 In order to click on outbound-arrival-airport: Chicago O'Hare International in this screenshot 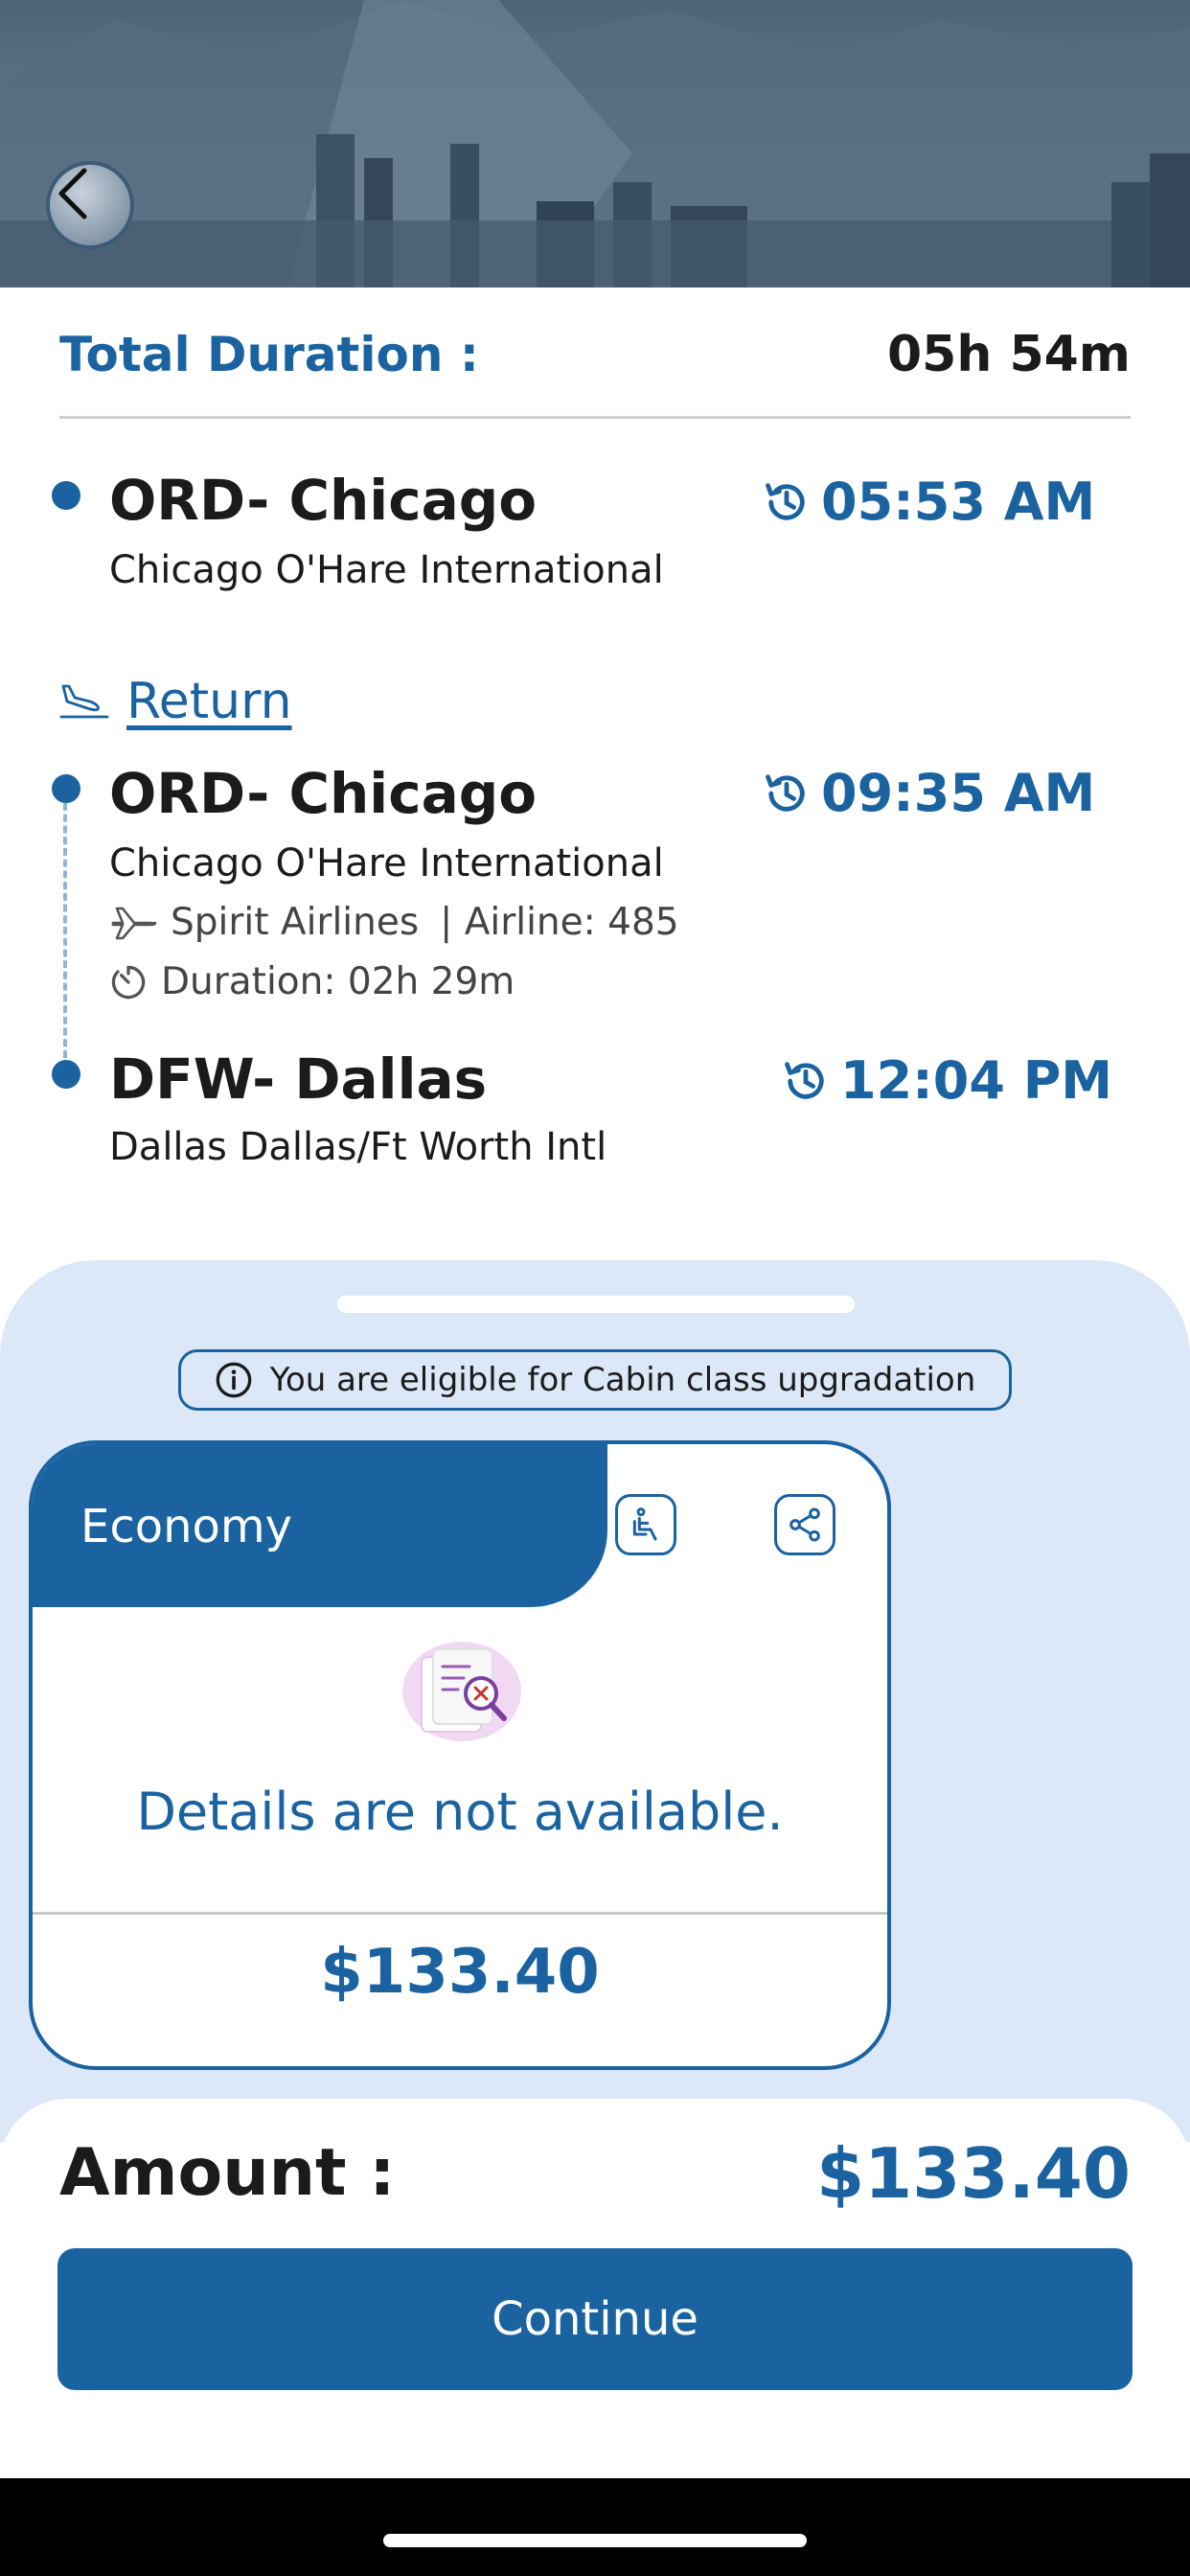, I will do `click(387, 570)`.